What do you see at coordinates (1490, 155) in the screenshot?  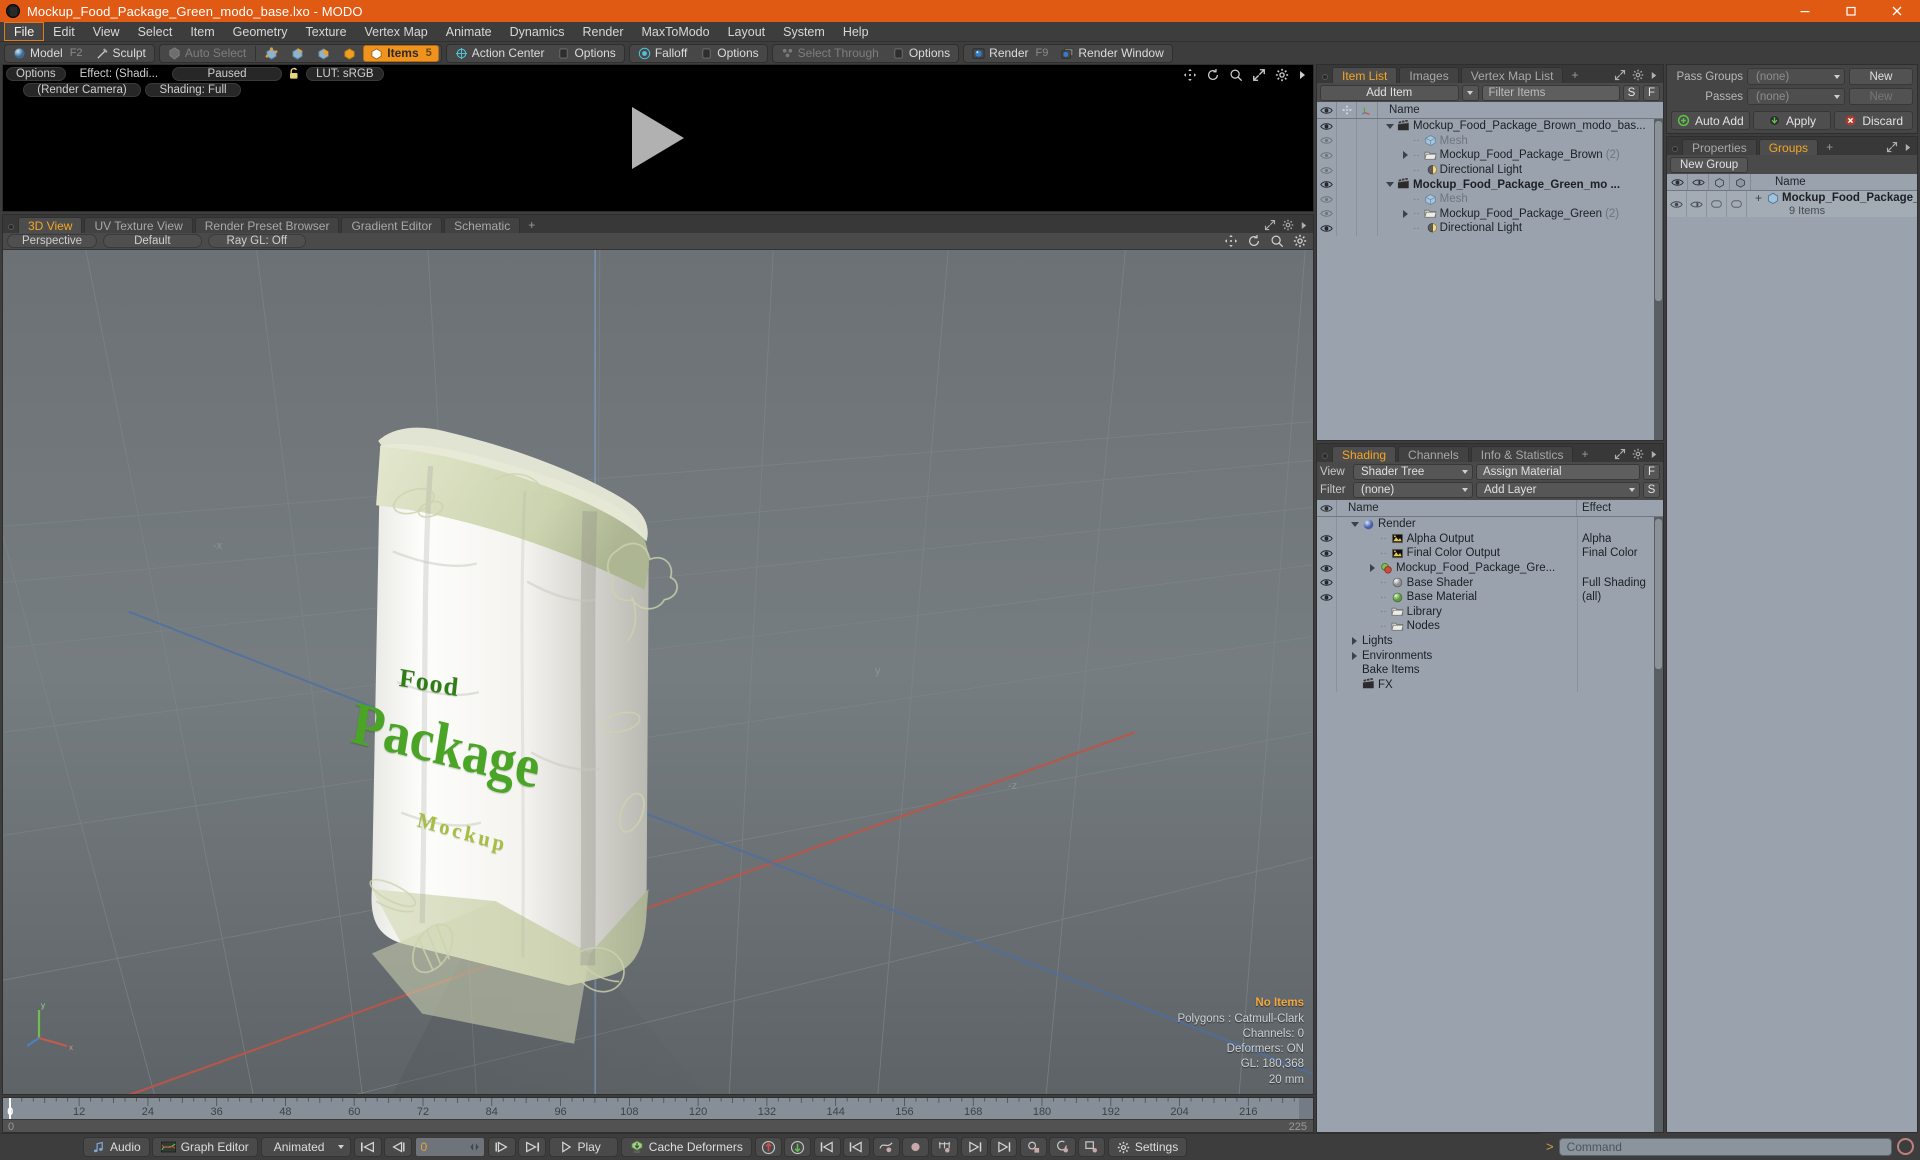 I see `item-list-row: ·· Mockup_Food_Package_Brown (2)` at bounding box center [1490, 155].